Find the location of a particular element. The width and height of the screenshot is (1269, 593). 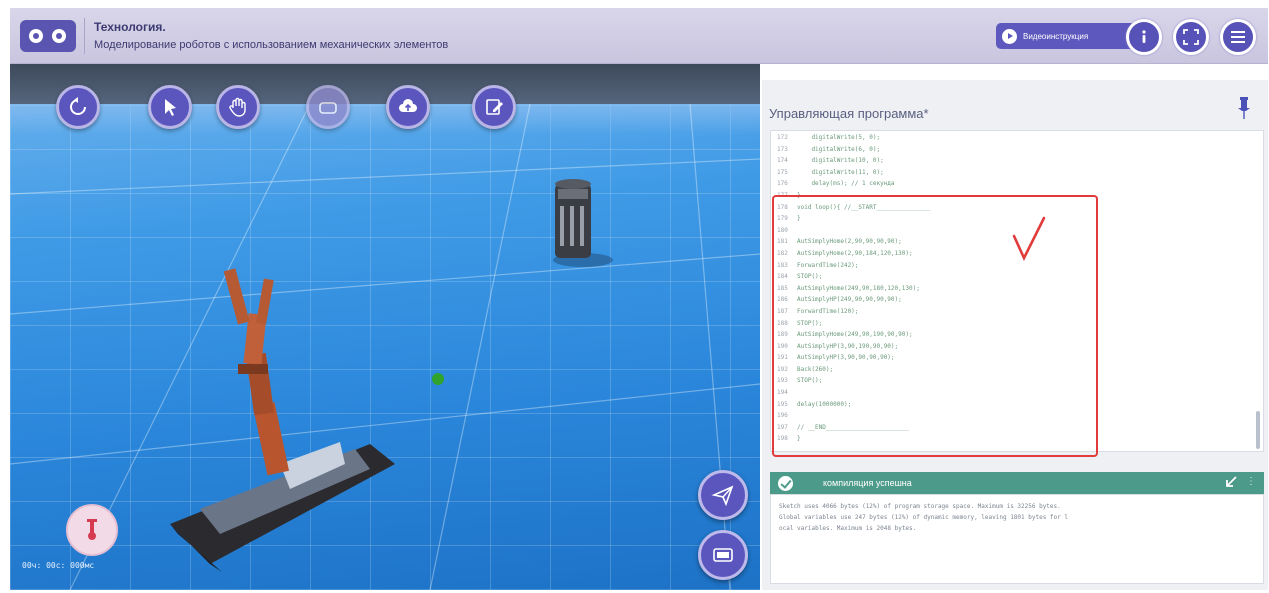

simulation-timer: 00ч: 00с: 000мс is located at coordinates (58, 565).